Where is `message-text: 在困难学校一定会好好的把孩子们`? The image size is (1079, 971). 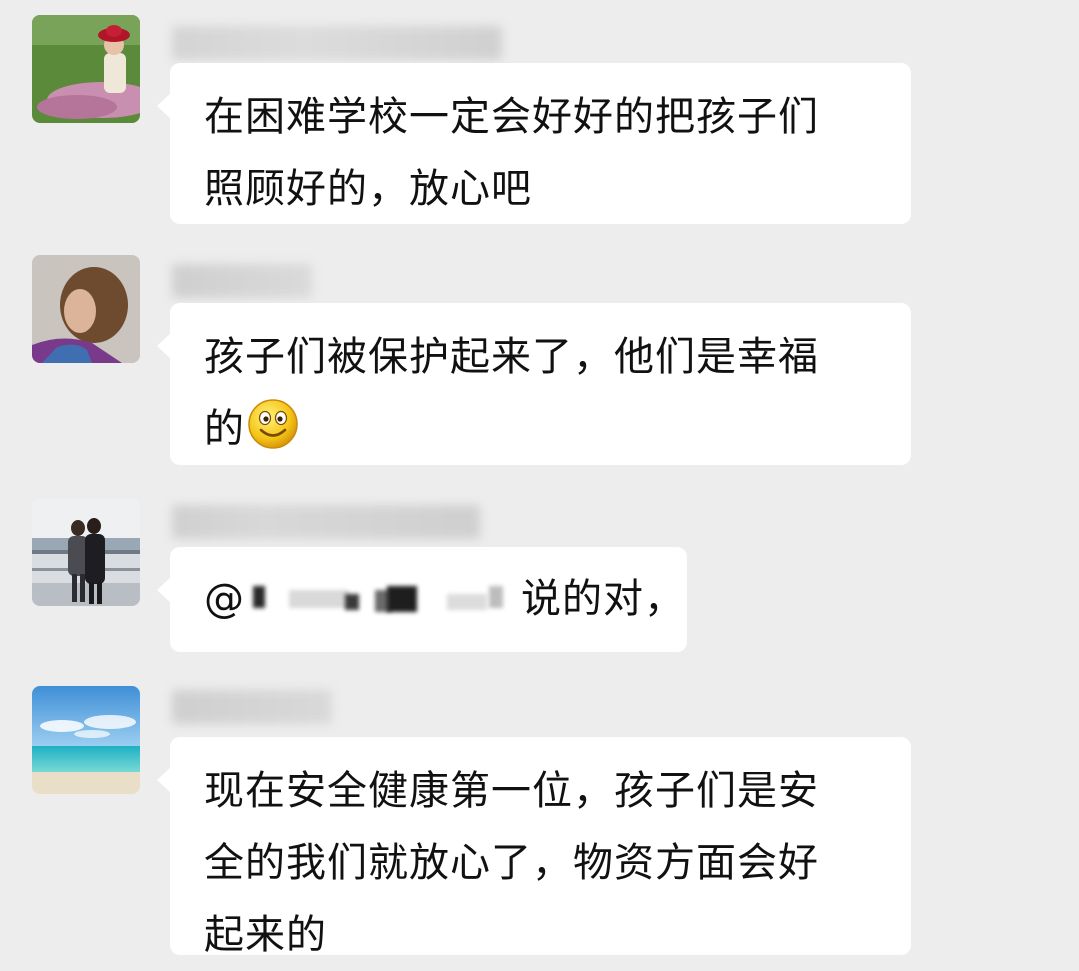
message-text: 在困难学校一定会好好的把孩子们 is located at coordinates (511, 117).